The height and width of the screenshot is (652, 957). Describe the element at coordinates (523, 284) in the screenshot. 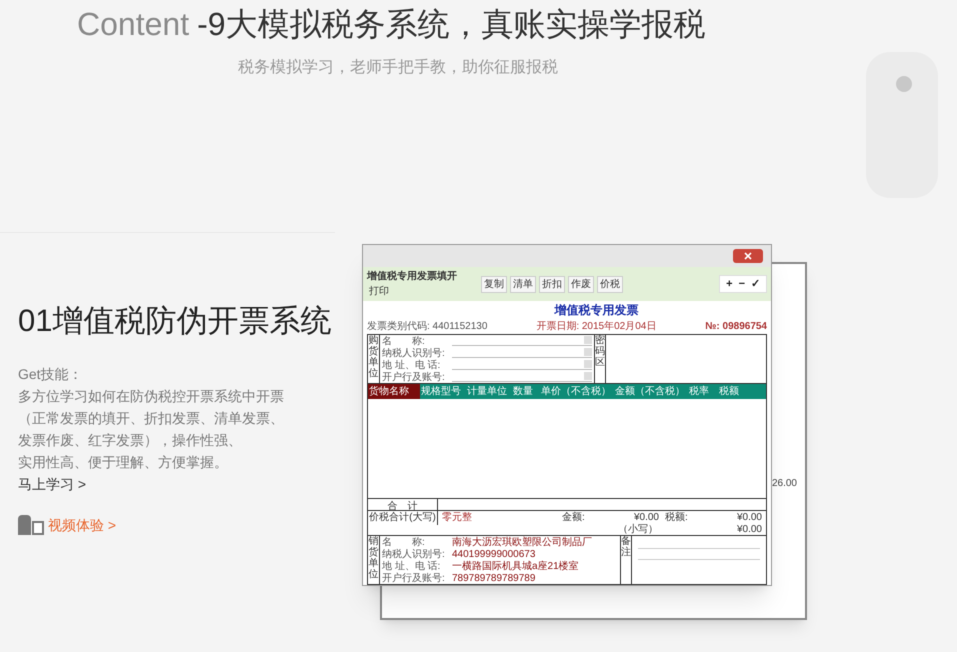

I see `toolbar-button: 清单` at that location.